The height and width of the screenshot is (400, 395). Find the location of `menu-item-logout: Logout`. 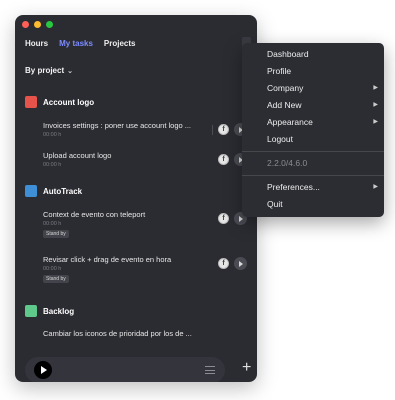

menu-item-logout: Logout is located at coordinates (313, 139).